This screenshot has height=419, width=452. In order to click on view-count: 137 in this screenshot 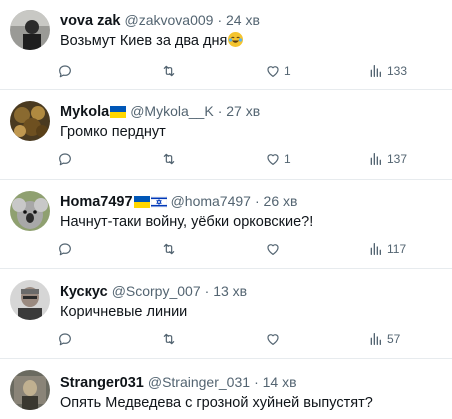, I will do `click(397, 159)`.